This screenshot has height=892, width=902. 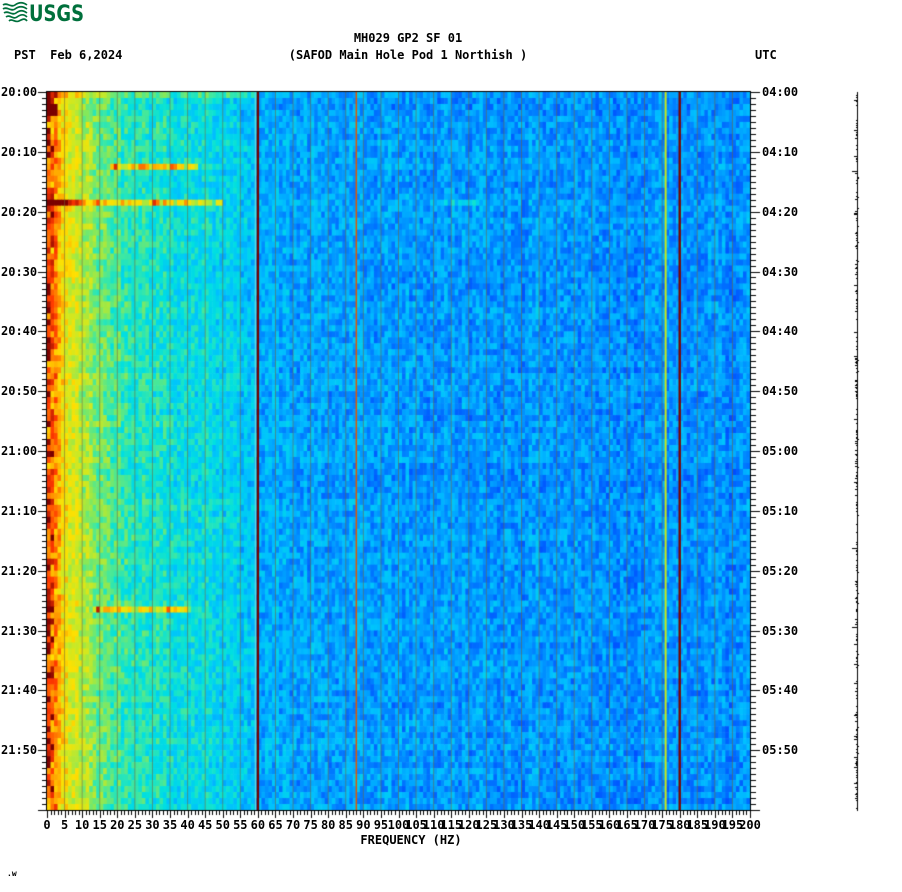 I want to click on freq-tick-label: 200, so click(x=750, y=825).